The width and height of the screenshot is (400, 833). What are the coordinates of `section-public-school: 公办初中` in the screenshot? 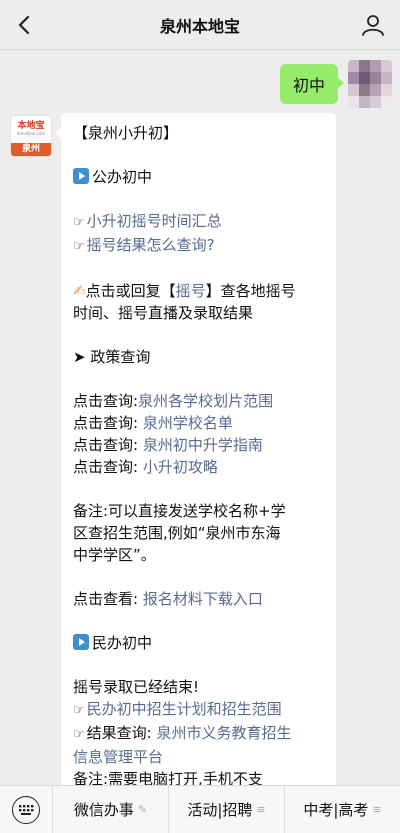 It's located at (198, 177).